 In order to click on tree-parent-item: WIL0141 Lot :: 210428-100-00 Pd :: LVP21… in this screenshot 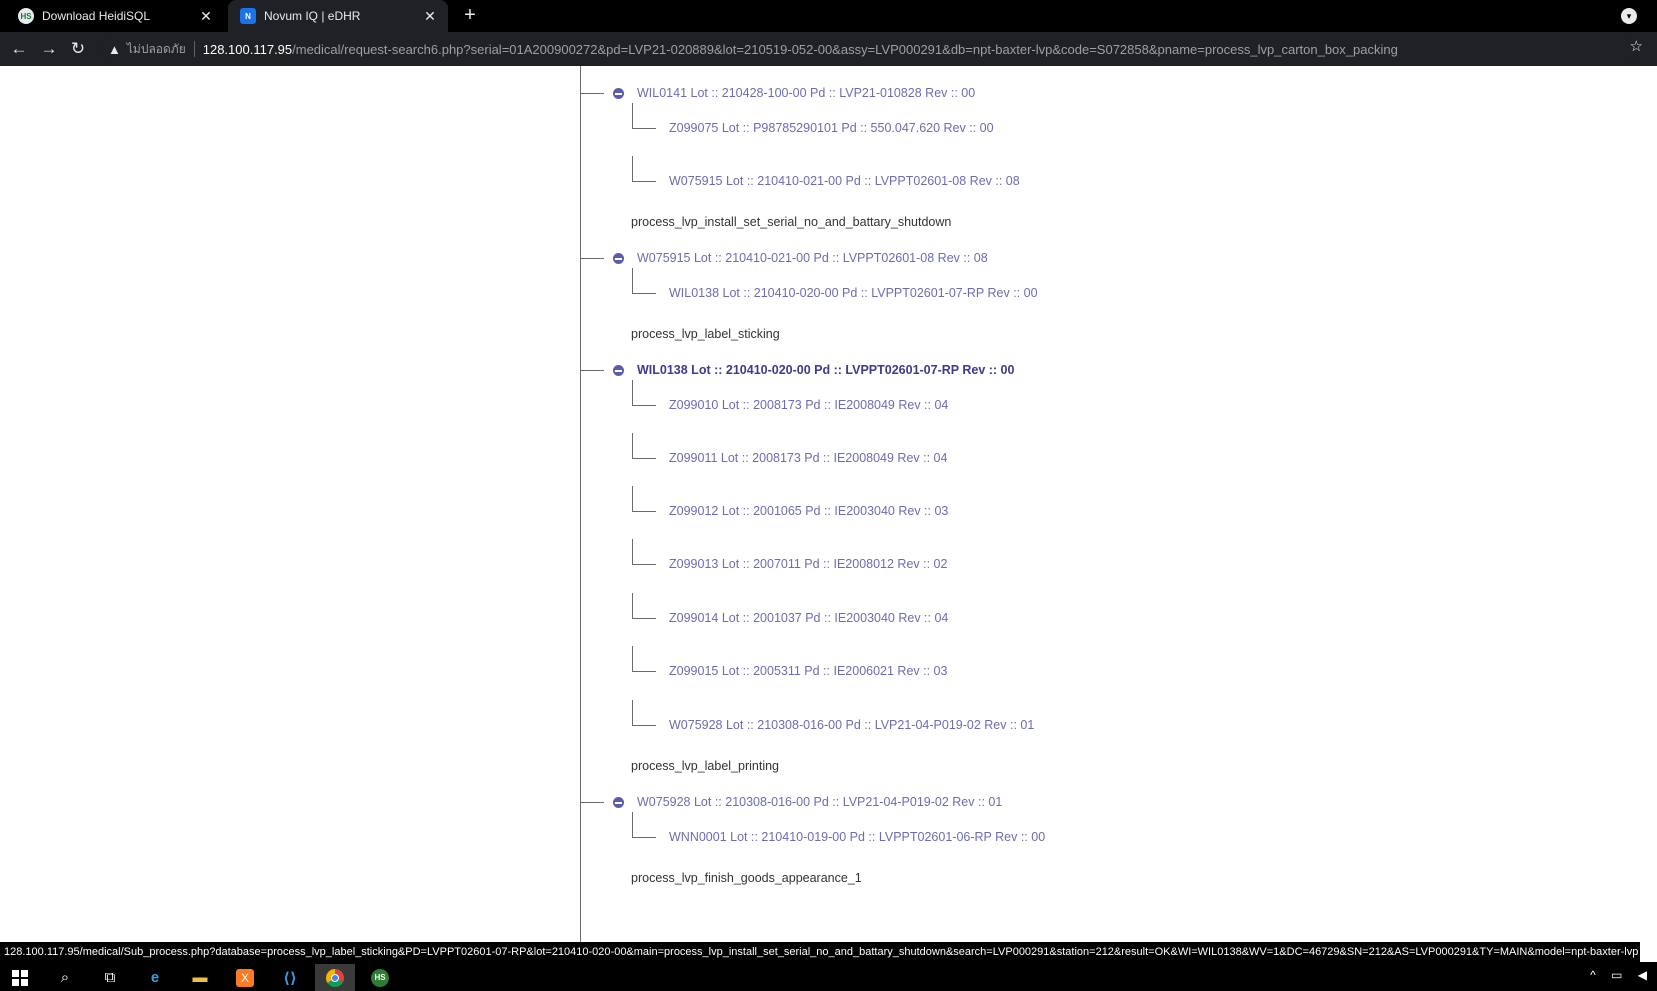, I will do `click(806, 93)`.